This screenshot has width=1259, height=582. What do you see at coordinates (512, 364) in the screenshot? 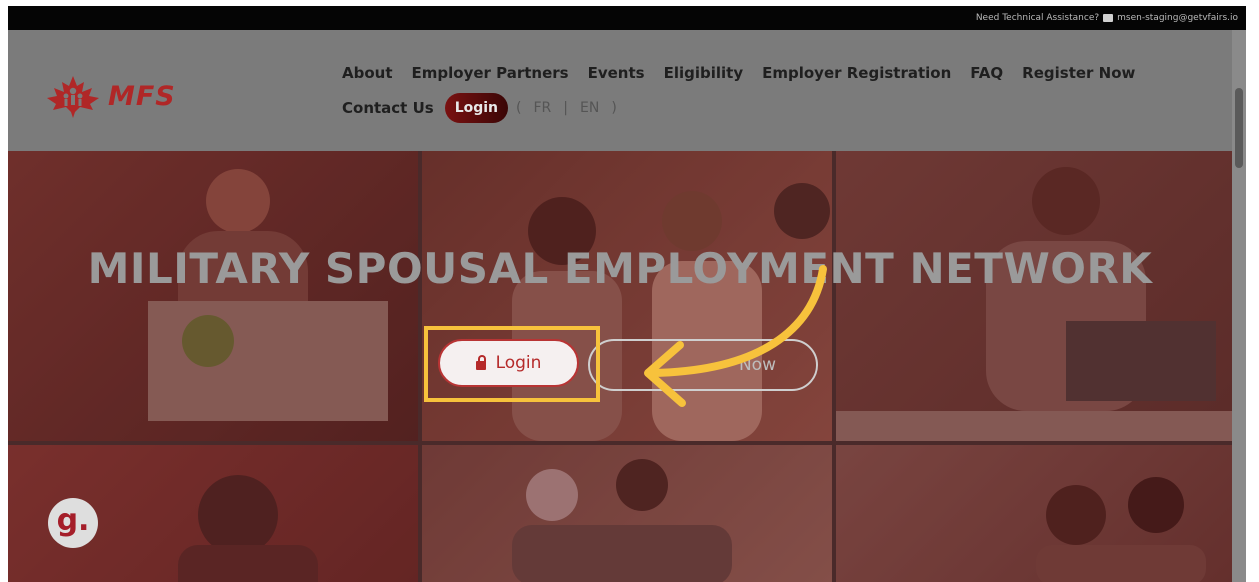
I see `login-highlight-box` at bounding box center [512, 364].